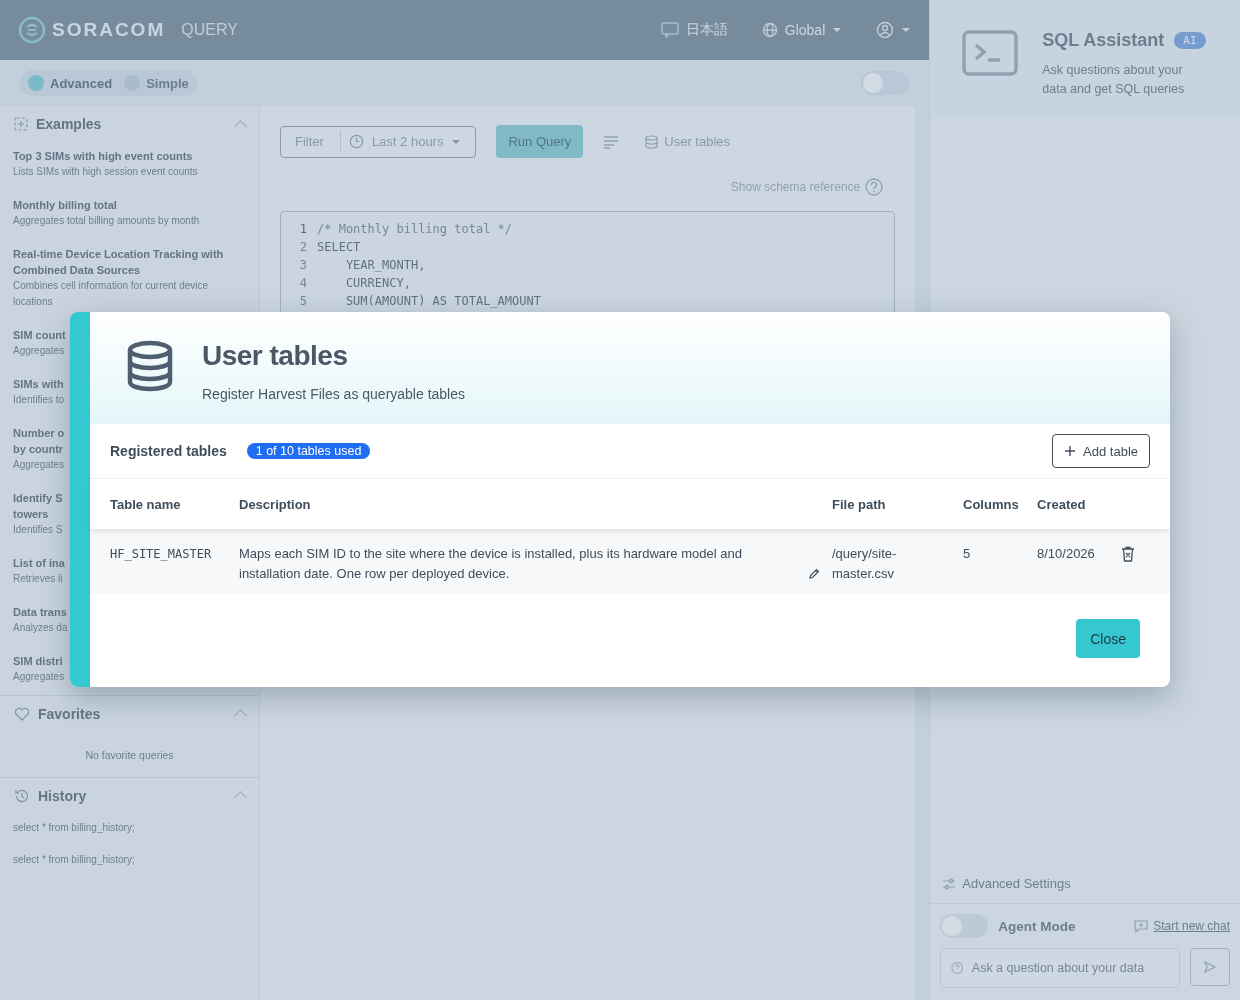 This screenshot has height=1000, width=1240. Describe the element at coordinates (109, 30) in the screenshot. I see `logo-text: SORACOM` at that location.